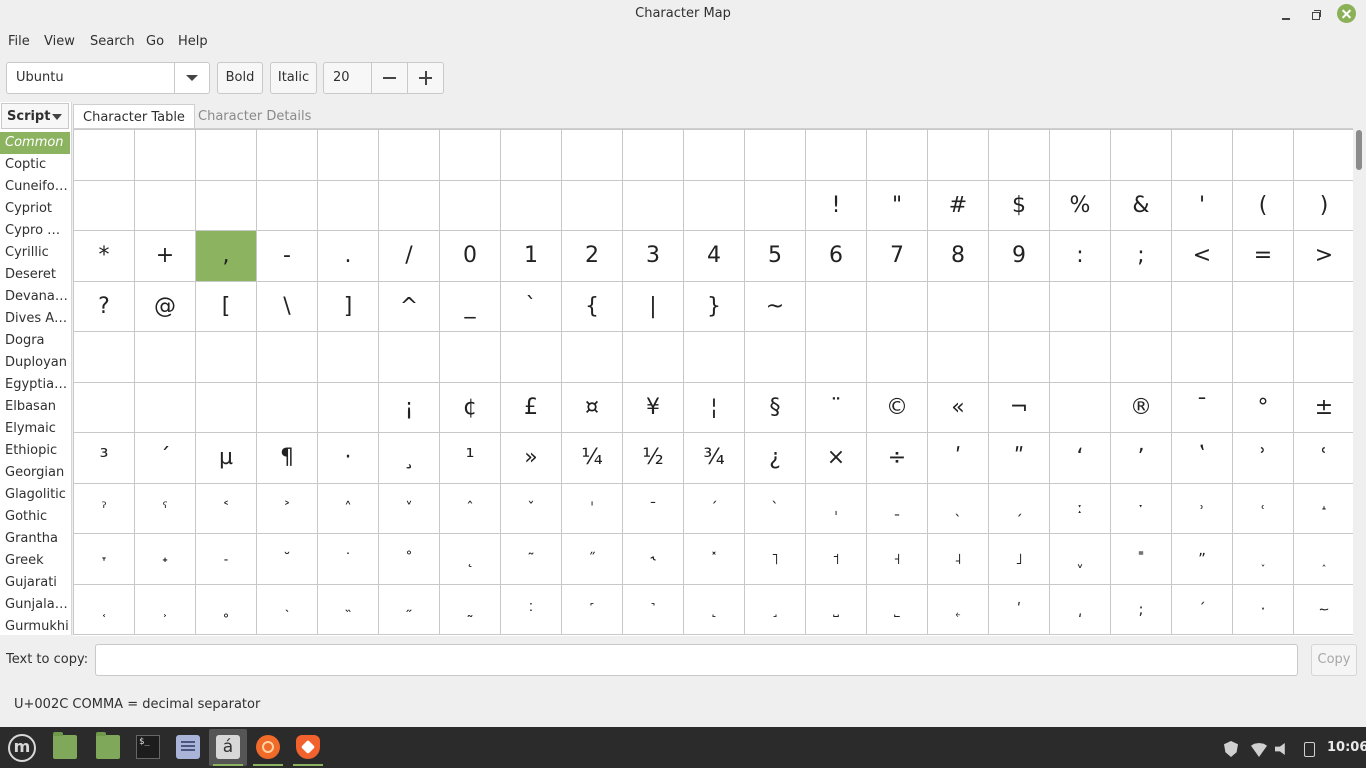 Image resolution: width=1366 pixels, height=768 pixels. Describe the element at coordinates (112, 41) in the screenshot. I see `menu-search: Search` at that location.